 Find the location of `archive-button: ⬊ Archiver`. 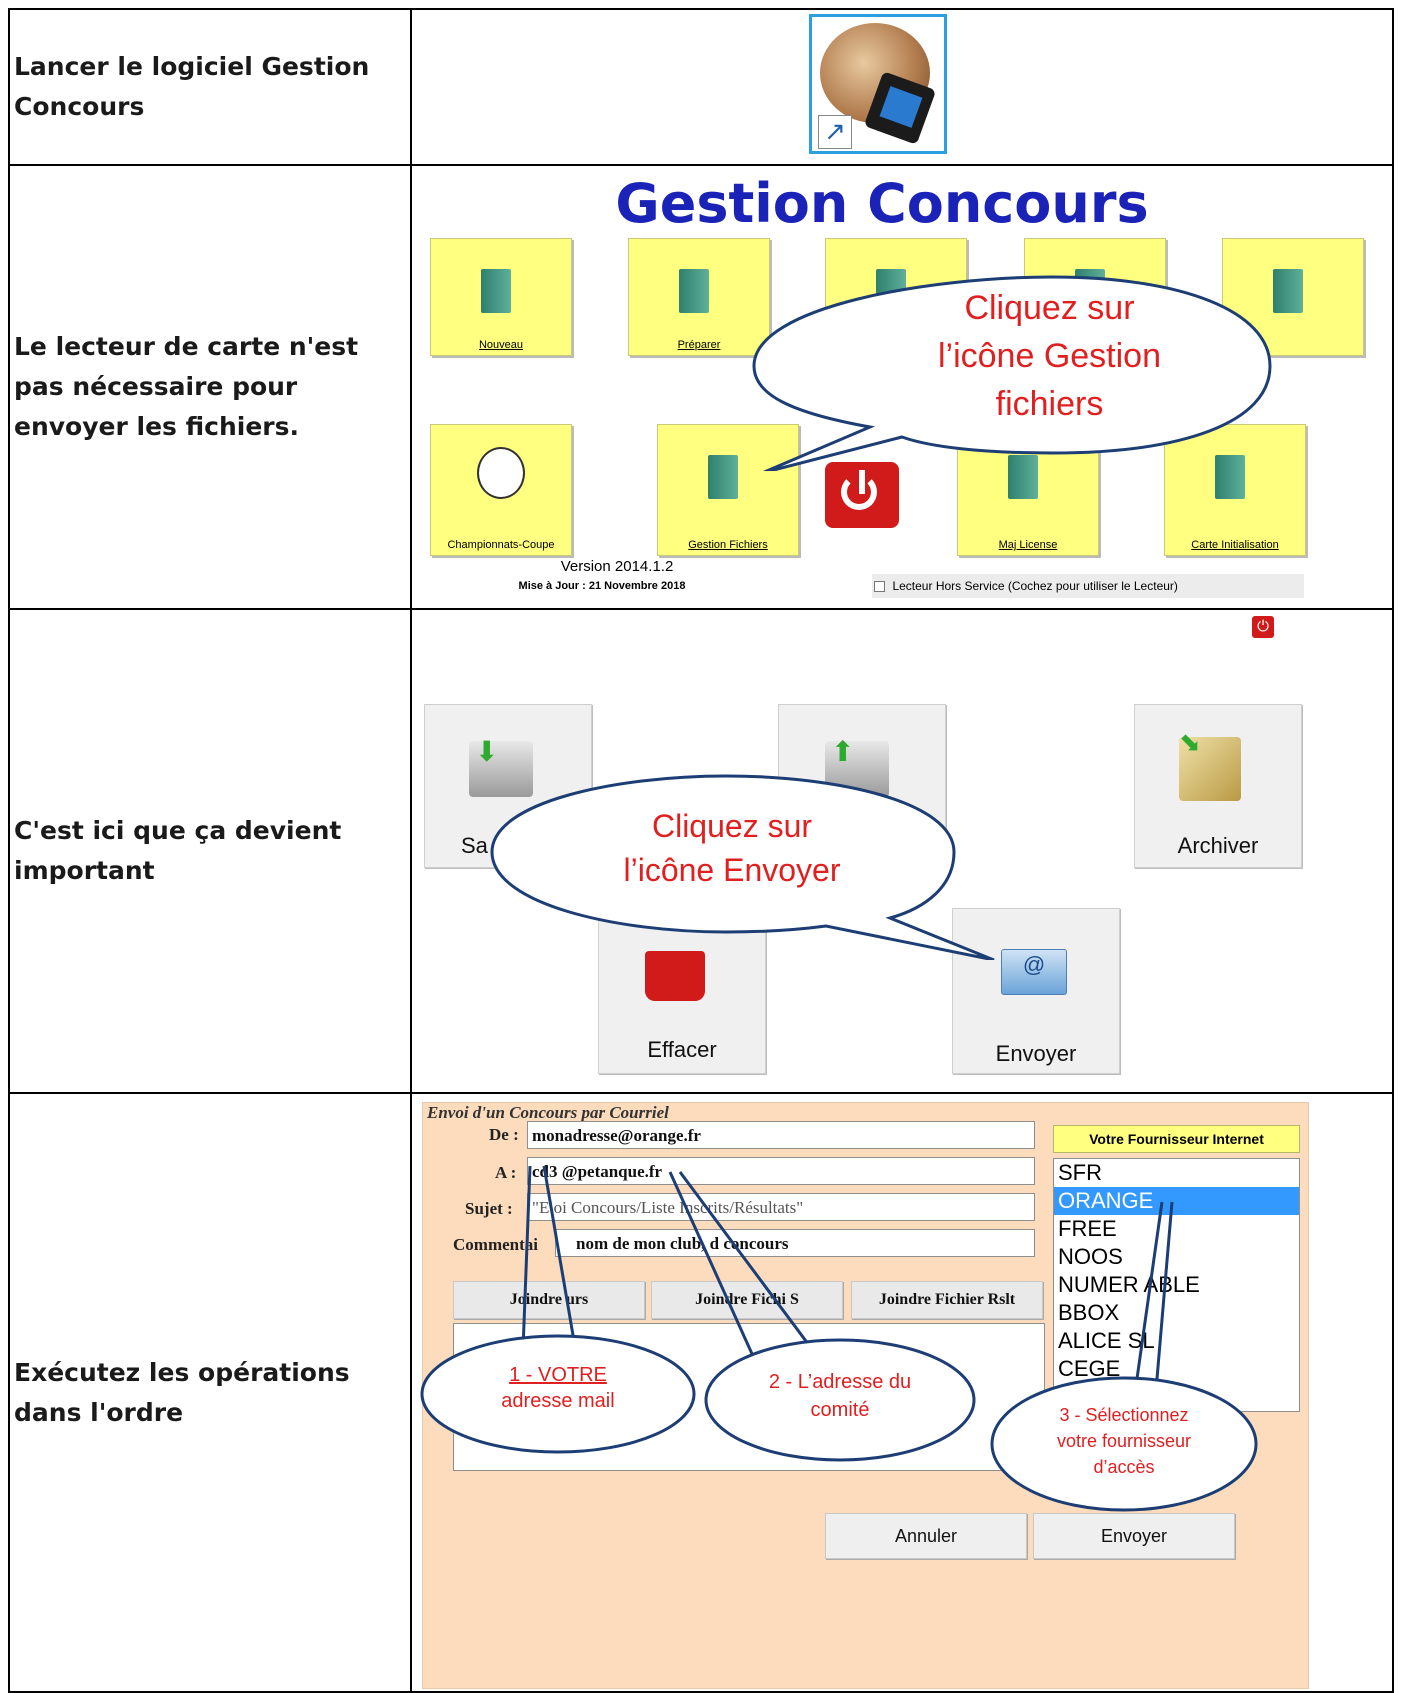

archive-button: ⬊ Archiver is located at coordinates (1218, 786).